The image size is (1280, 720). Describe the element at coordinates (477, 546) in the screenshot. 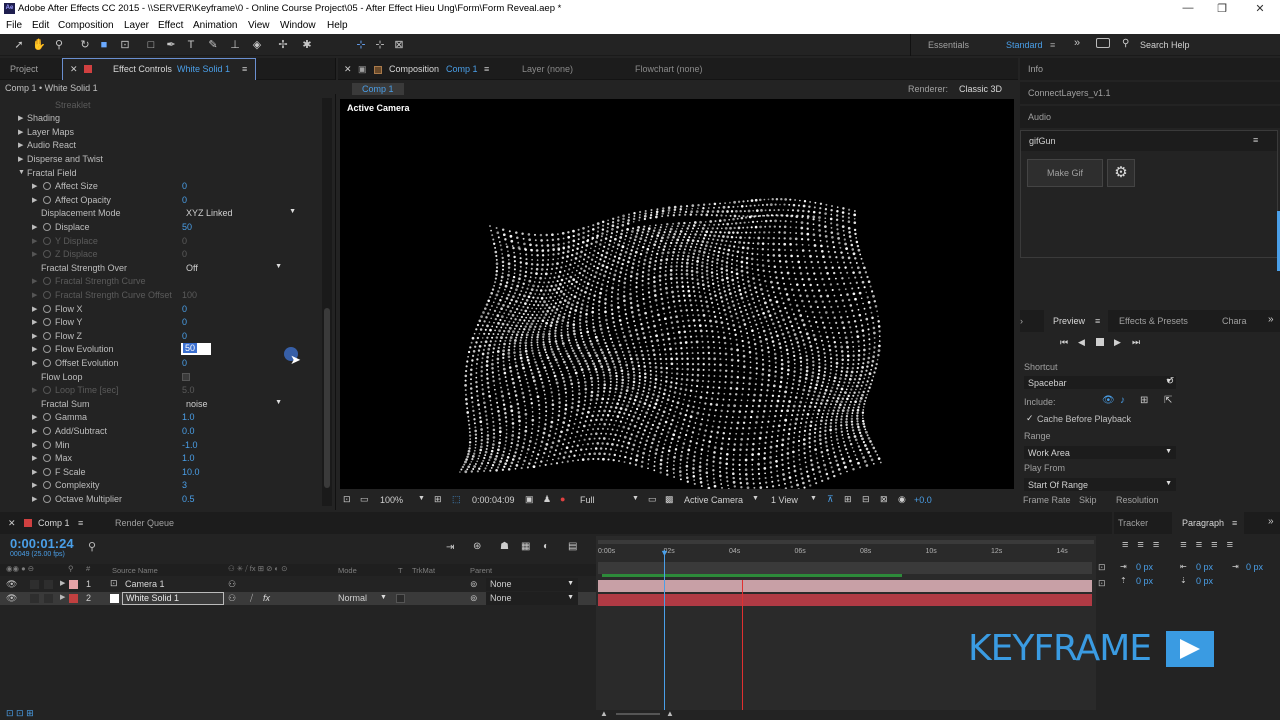

I see `draft-3d-icon: ⊛` at that location.